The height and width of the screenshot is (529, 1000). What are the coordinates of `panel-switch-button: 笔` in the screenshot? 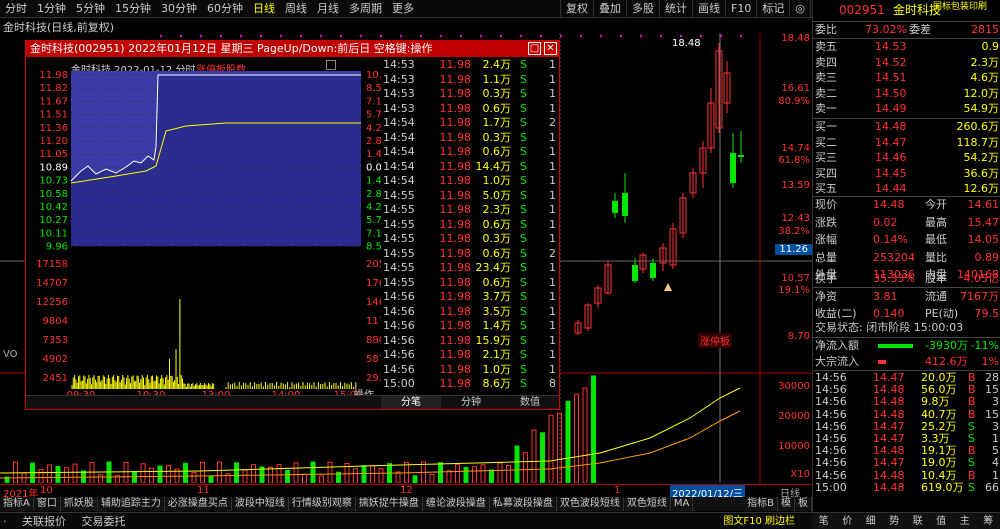 It's located at (824, 521).